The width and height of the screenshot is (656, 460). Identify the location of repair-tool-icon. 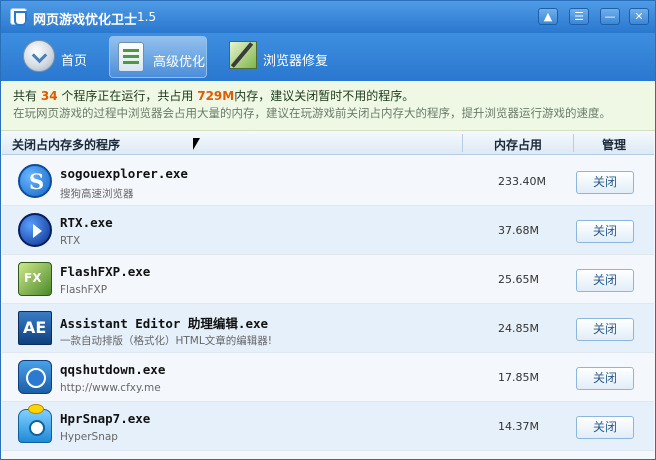
(243, 55).